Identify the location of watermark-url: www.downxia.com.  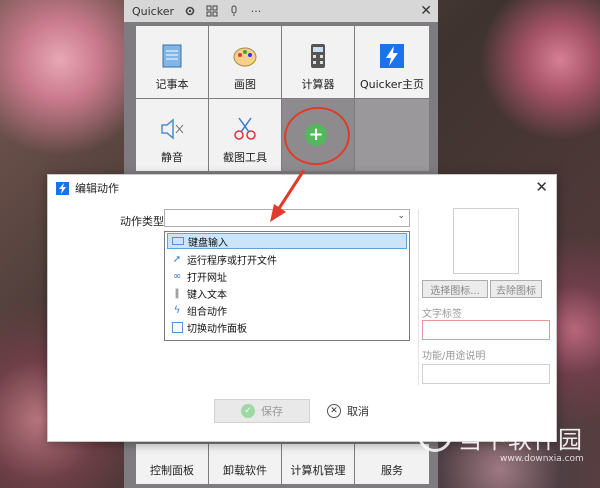
(542, 459).